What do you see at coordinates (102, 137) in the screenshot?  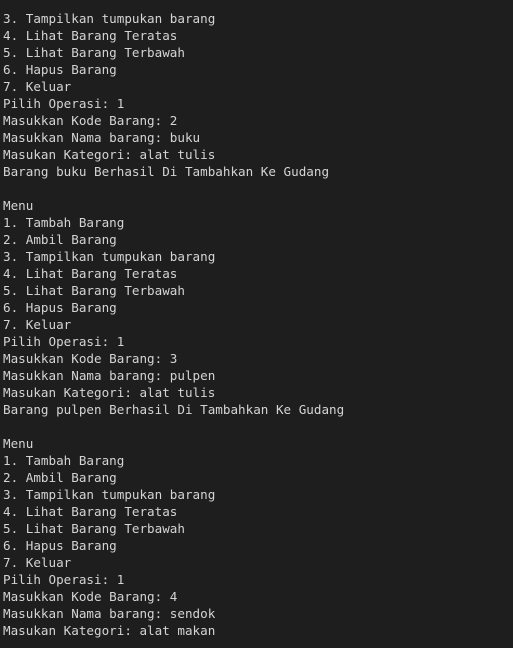 I see `terminal-line: Masukkan Nama barang: buku` at bounding box center [102, 137].